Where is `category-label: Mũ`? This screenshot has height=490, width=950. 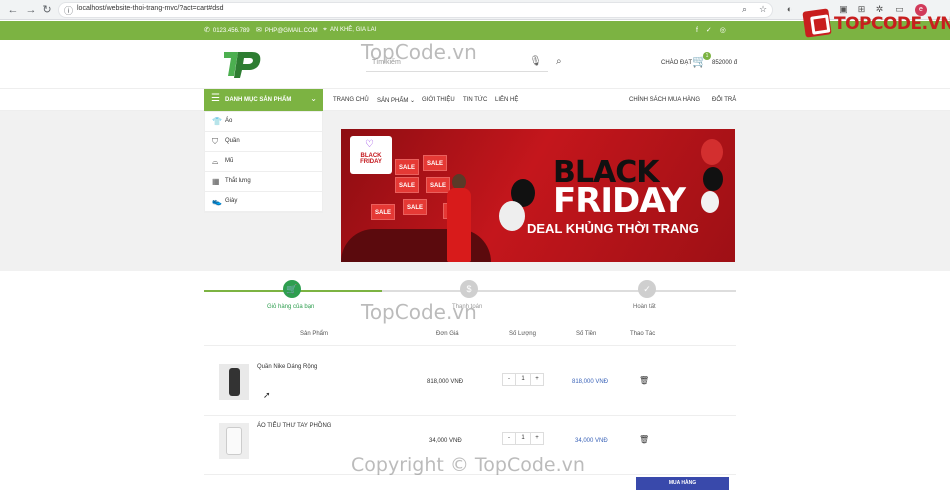
category-label: Mũ is located at coordinates (229, 161).